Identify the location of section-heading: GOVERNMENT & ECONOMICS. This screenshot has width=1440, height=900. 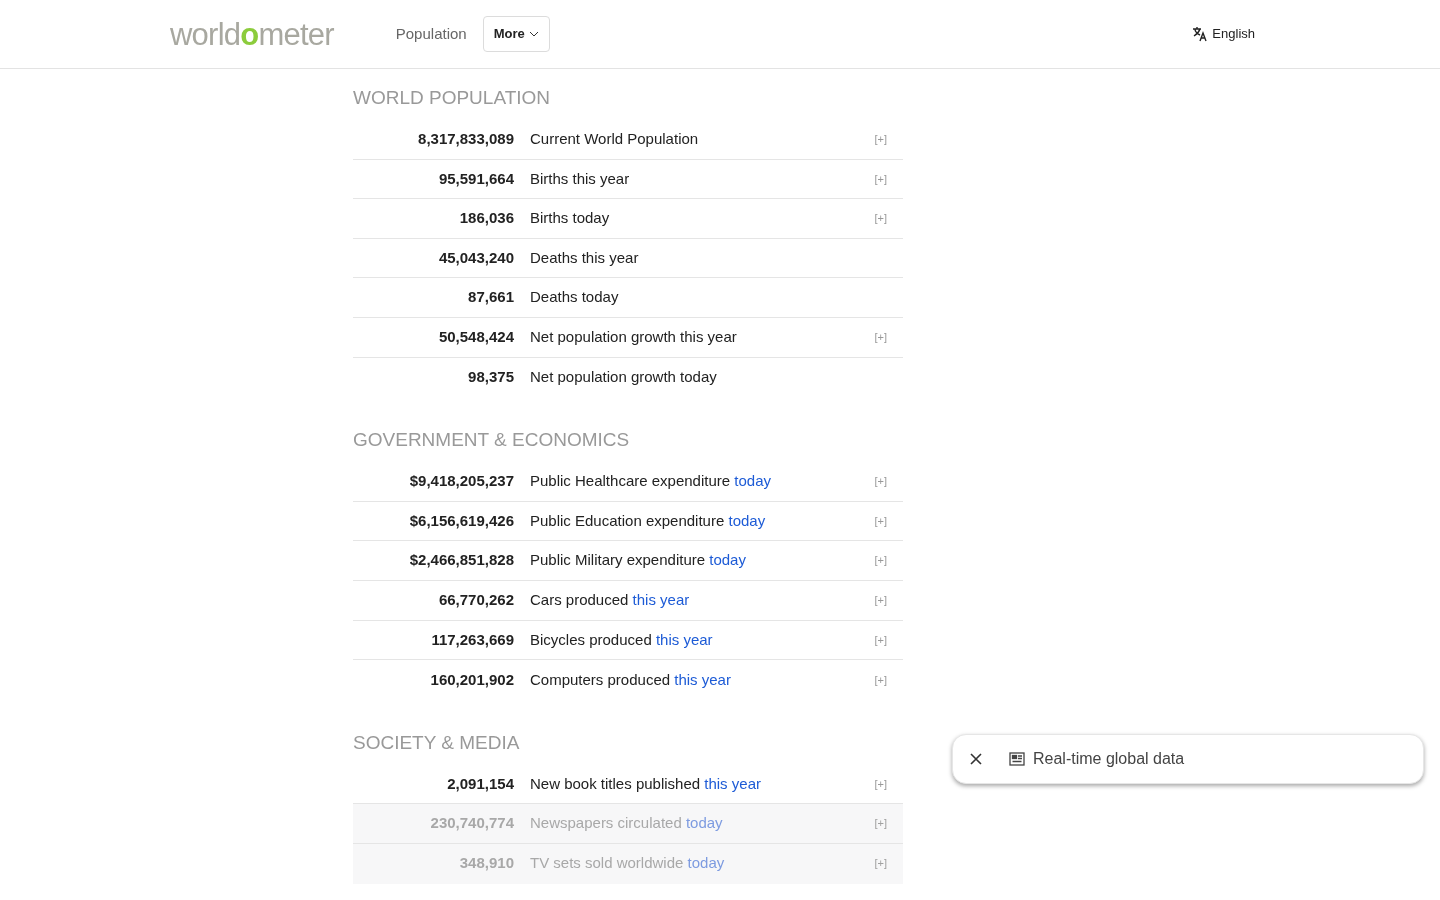
(492, 440).